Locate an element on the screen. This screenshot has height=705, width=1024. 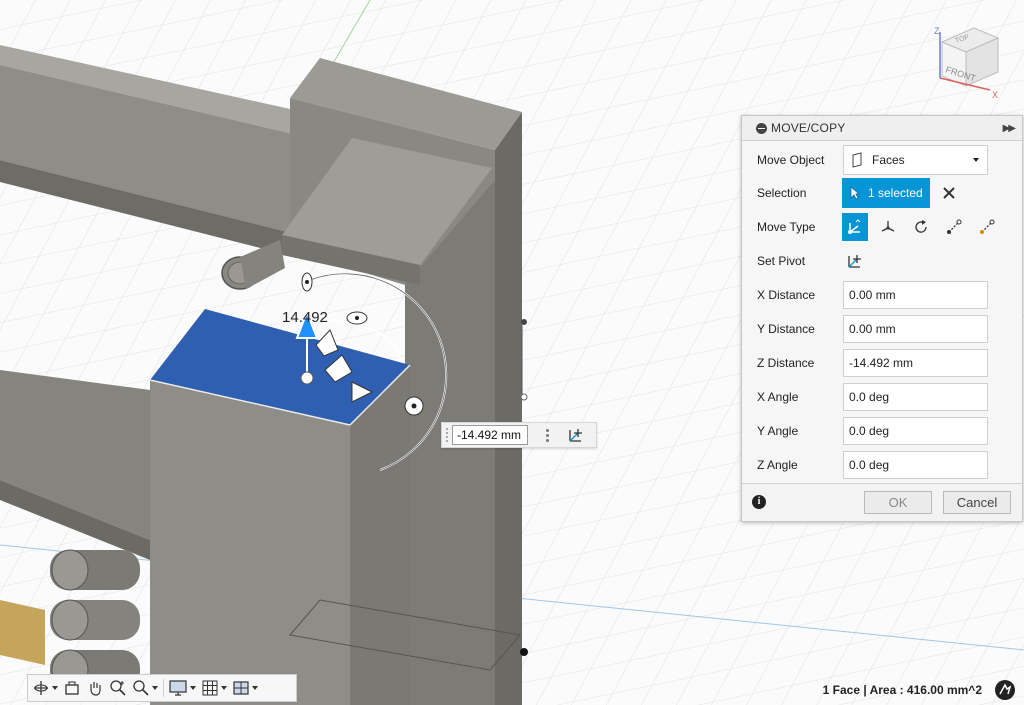
x-angle-field: 0.0 deg is located at coordinates (915, 397).